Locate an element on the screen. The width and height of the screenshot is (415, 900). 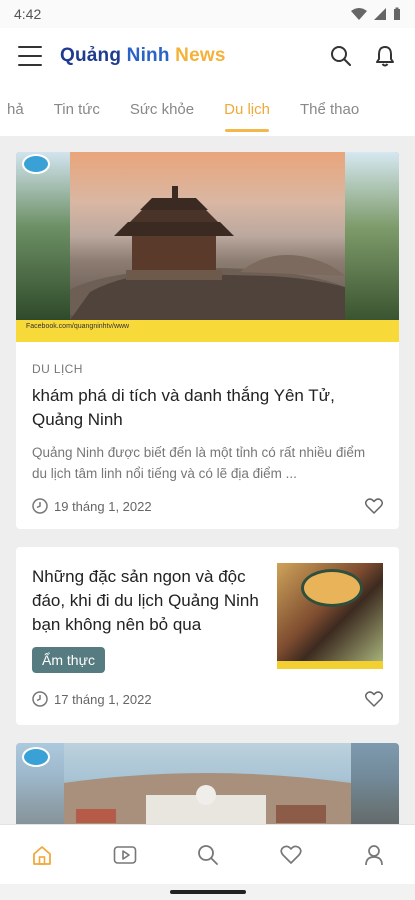
category-tabs: hả Tin tức Sức khỏe Du lịch Thể thao is located at coordinates (207, 110).